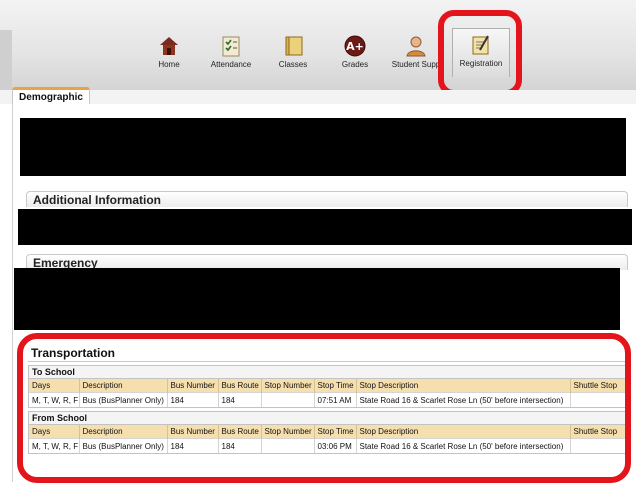  I want to click on nav-classes-label: Classes, so click(293, 64).